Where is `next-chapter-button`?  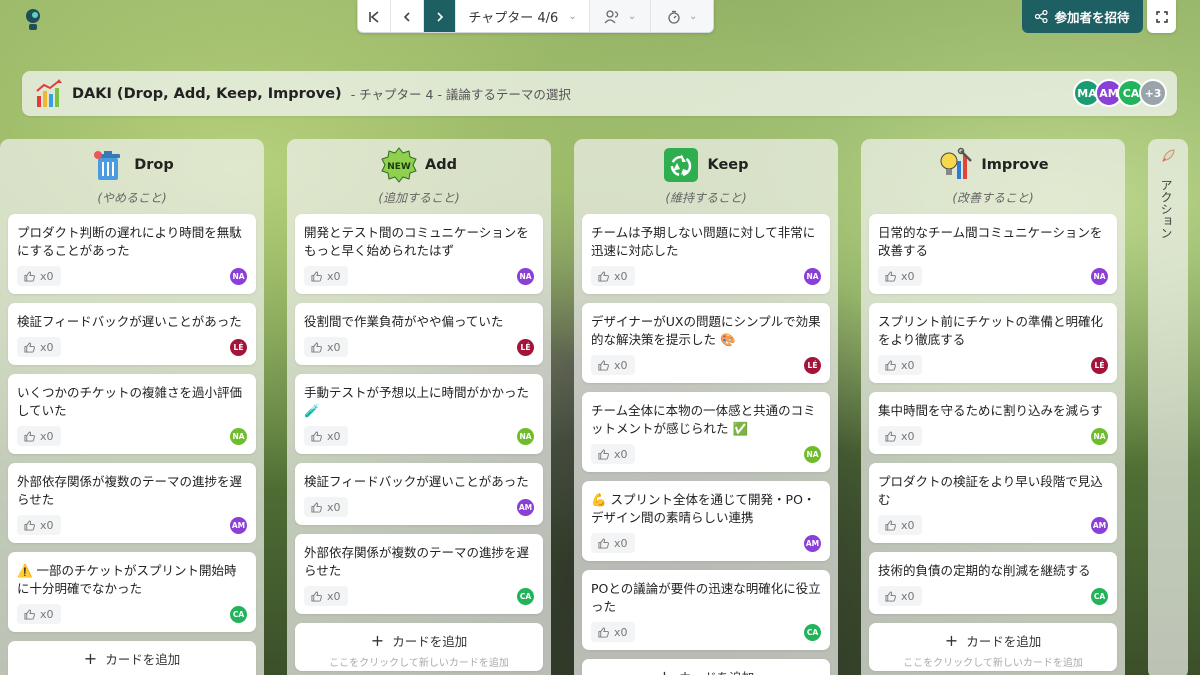
next-chapter-button is located at coordinates (440, 16).